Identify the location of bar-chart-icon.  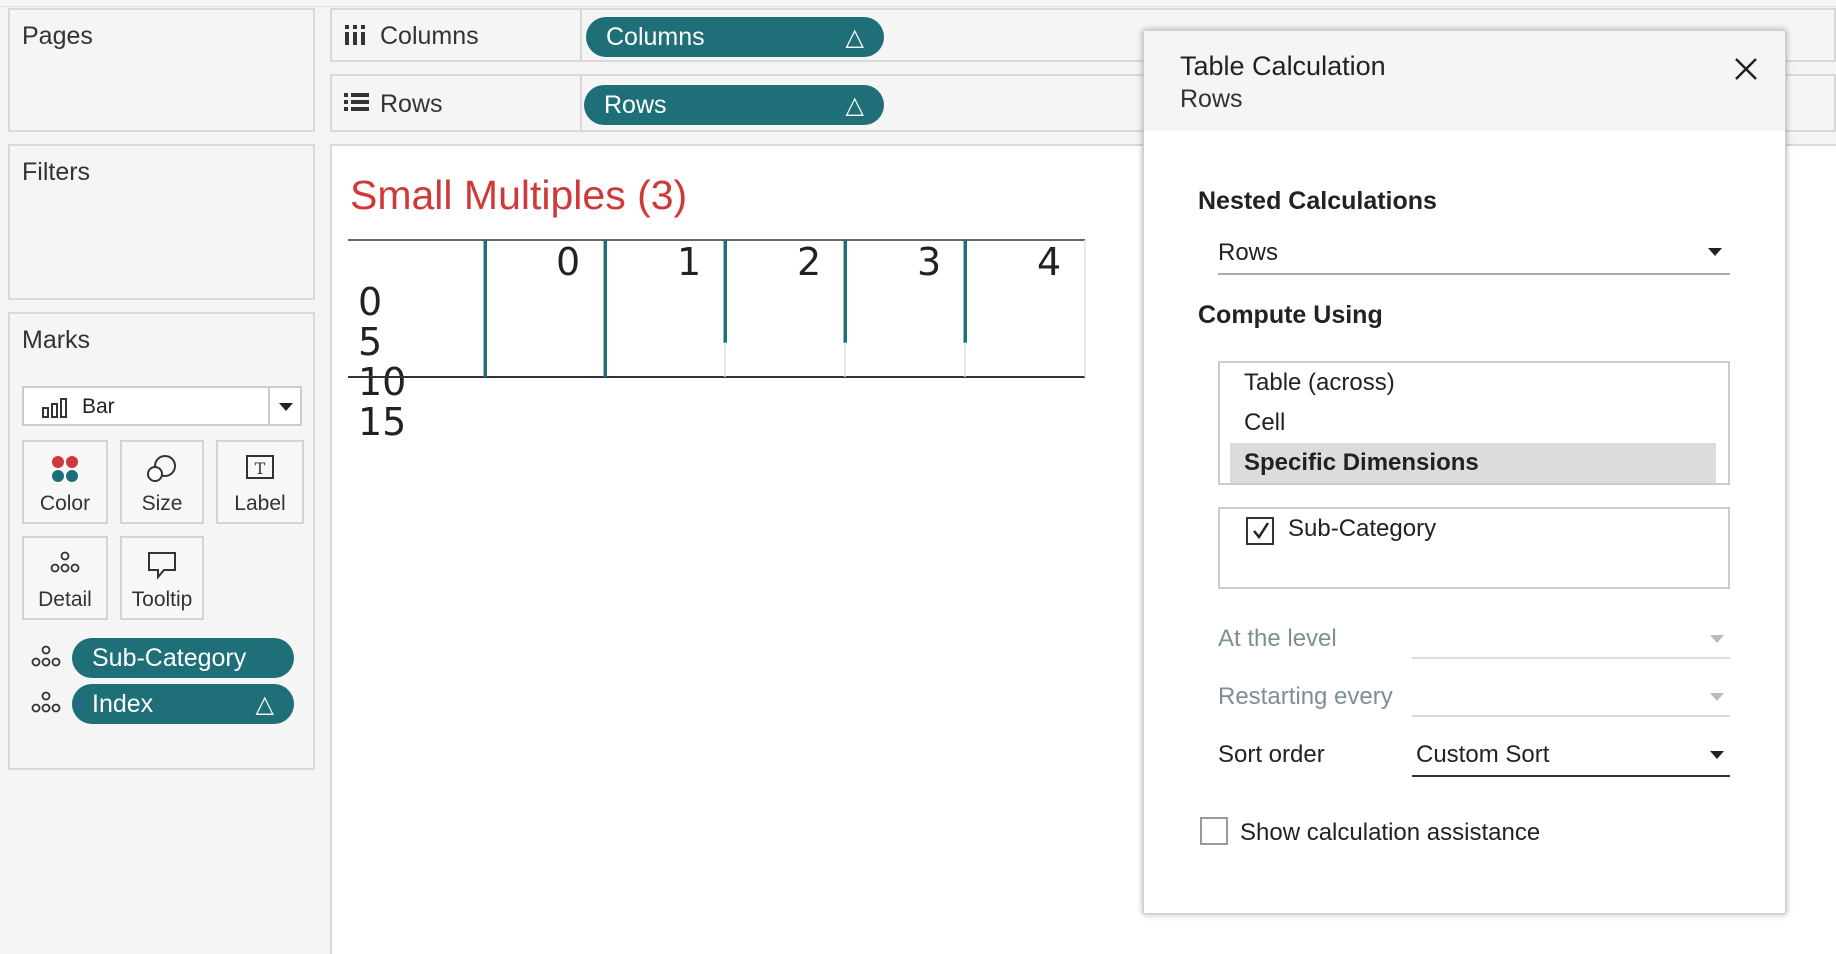
(54, 408).